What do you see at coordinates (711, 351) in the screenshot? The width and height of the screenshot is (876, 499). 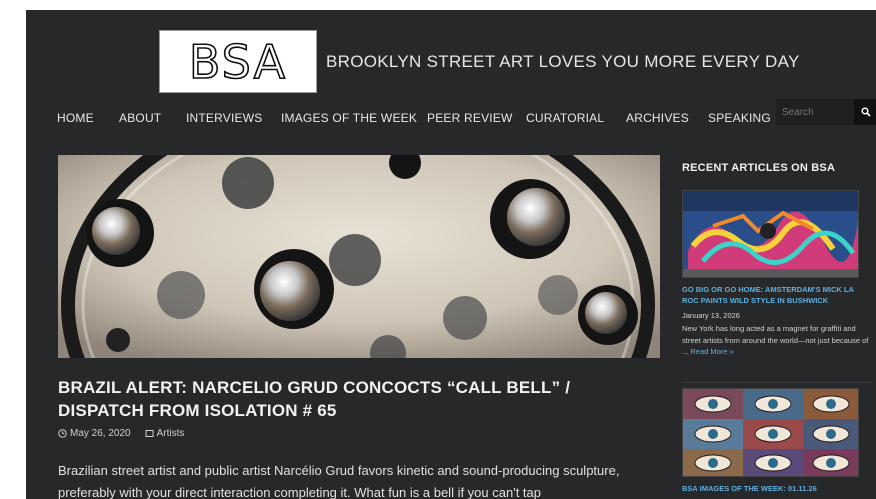 I see `read-more-link: Read More »` at bounding box center [711, 351].